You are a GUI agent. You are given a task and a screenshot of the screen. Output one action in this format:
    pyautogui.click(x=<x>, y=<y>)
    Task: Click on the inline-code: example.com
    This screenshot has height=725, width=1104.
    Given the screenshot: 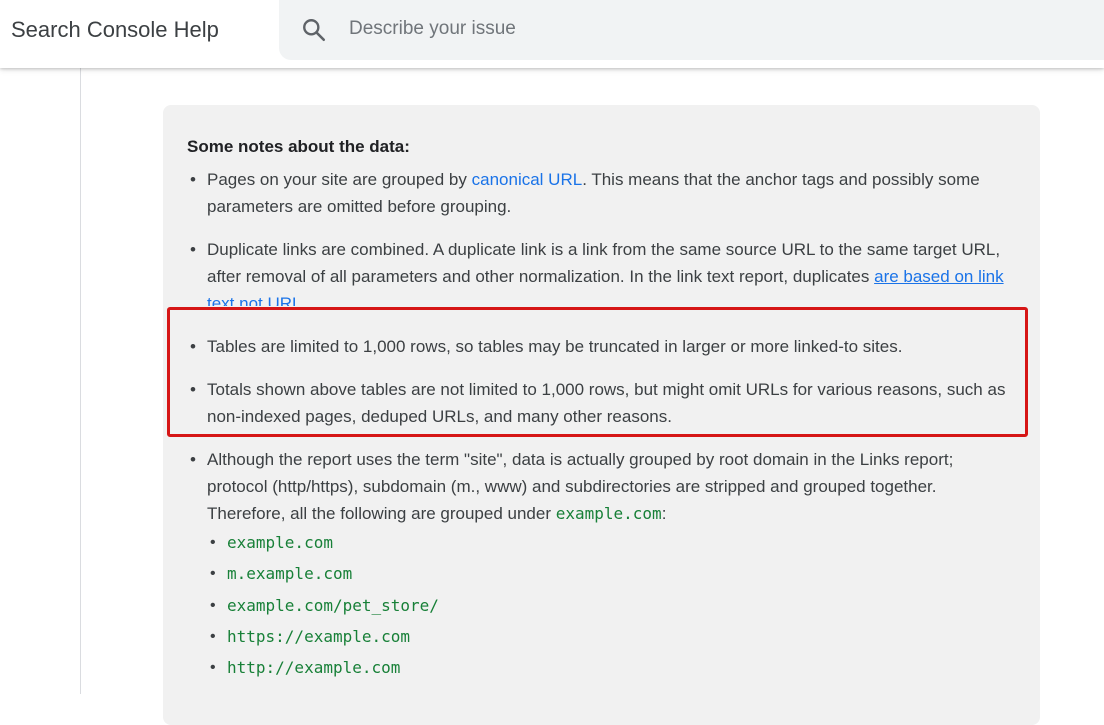 What is the action you would take?
    pyautogui.click(x=608, y=513)
    